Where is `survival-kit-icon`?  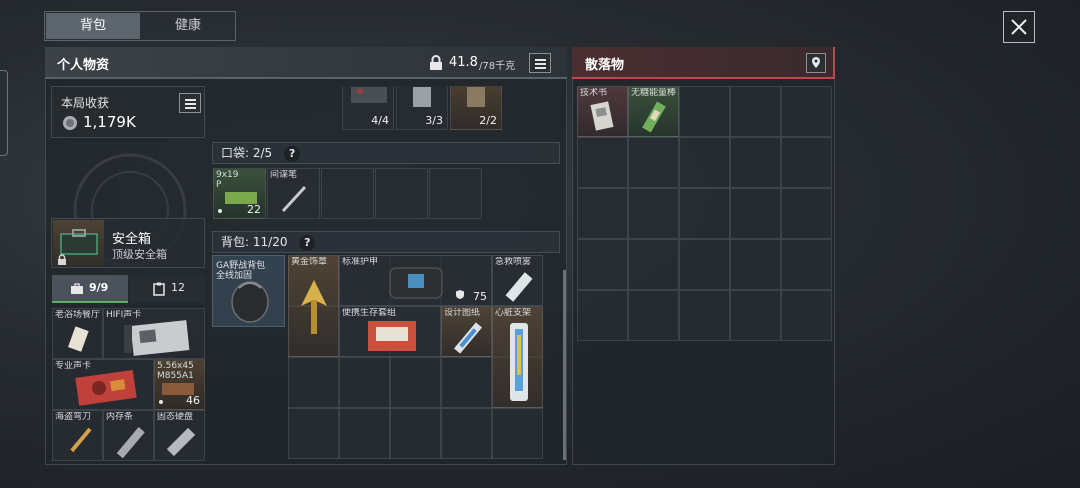
survival-kit-icon is located at coordinates (392, 336).